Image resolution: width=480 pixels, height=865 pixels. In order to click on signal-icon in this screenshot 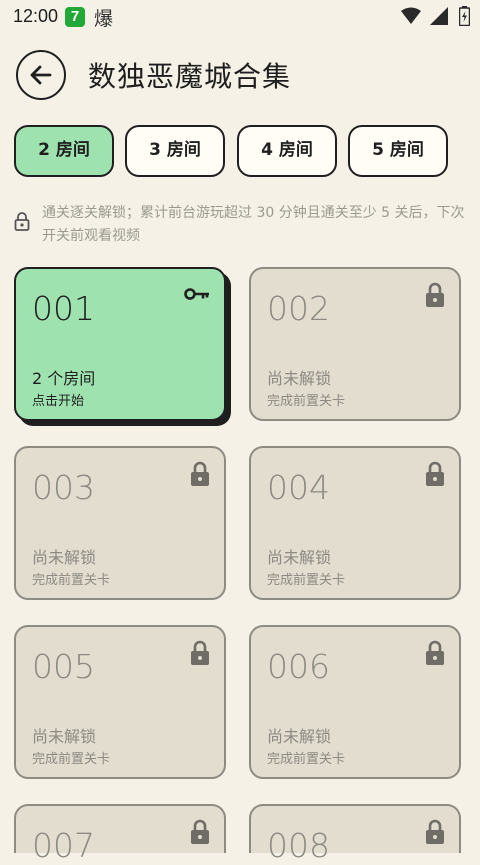, I will do `click(438, 18)`.